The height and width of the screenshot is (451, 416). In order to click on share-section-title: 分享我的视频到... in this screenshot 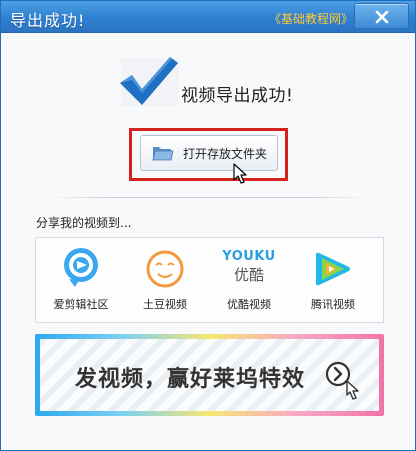, I will do `click(84, 223)`.